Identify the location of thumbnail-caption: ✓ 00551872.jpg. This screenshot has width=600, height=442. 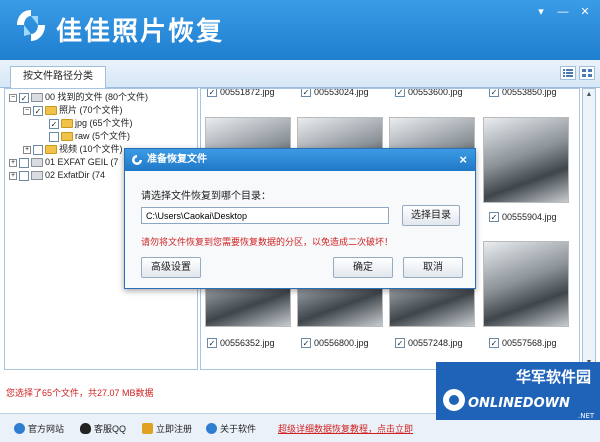
(241, 93).